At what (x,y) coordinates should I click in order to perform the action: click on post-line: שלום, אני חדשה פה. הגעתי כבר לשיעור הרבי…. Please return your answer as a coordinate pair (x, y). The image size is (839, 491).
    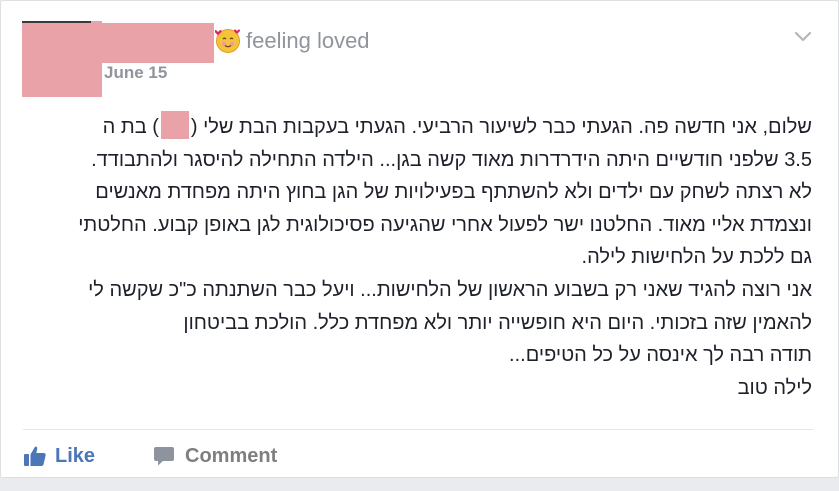
    Looking at the image, I should click on (412, 127).